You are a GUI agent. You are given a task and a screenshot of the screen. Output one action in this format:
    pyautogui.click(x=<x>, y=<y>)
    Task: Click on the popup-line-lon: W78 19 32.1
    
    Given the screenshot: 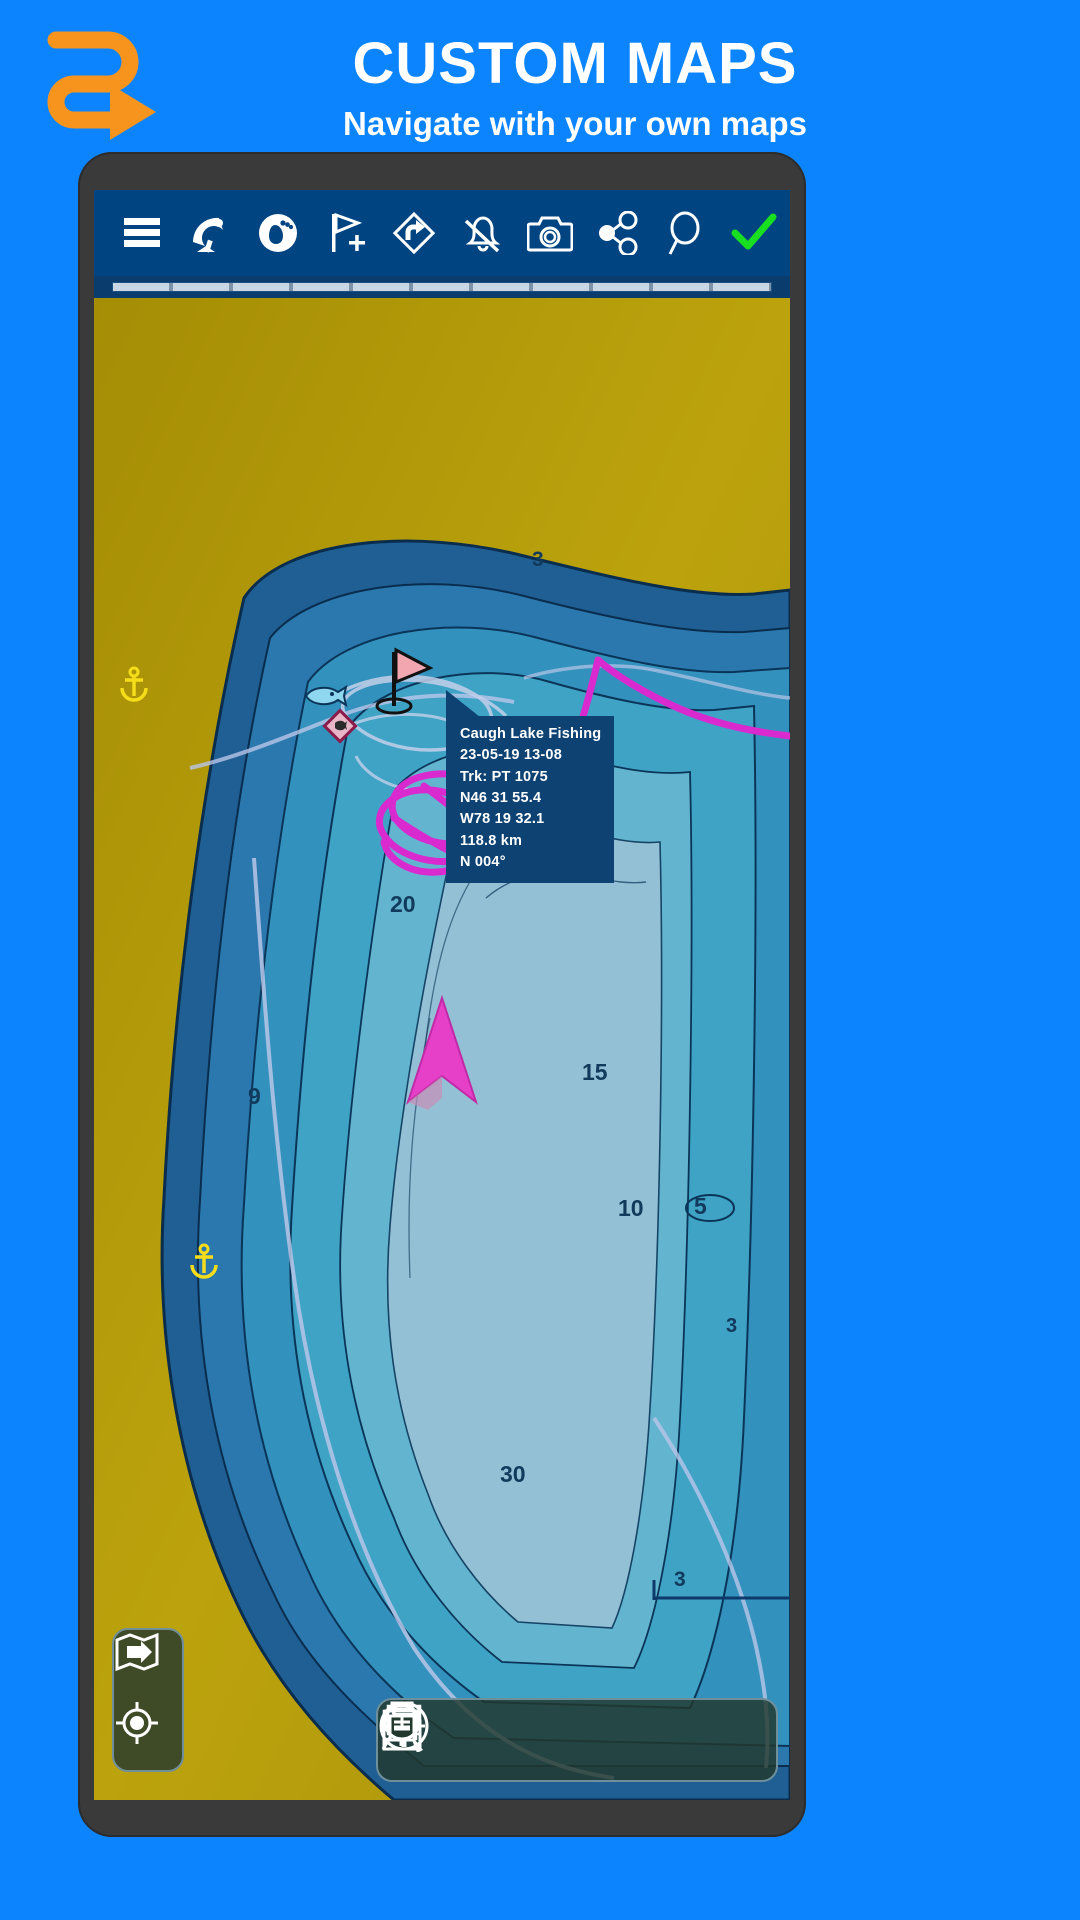 What is the action you would take?
    pyautogui.click(x=502, y=819)
    